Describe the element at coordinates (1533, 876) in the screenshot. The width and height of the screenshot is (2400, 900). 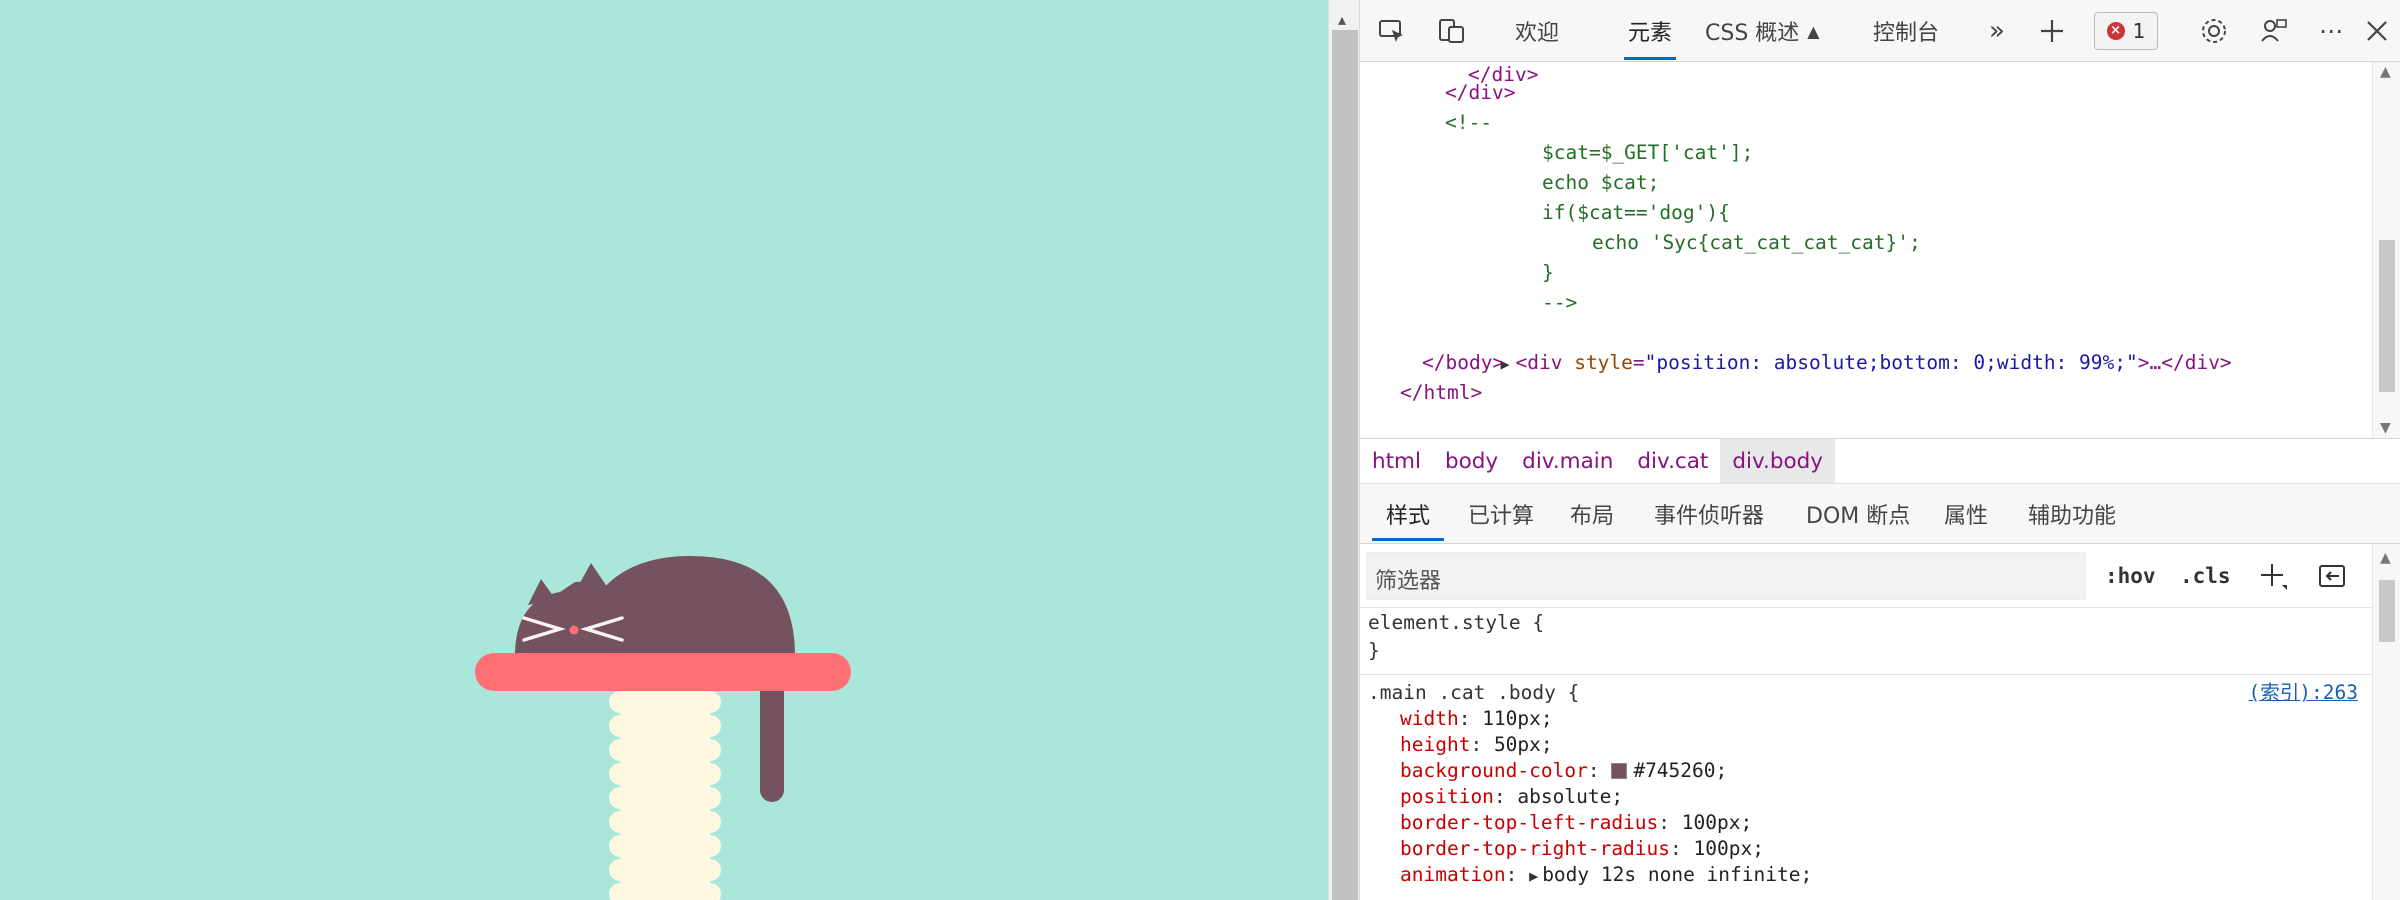
I see `animation-play-icon: ▶` at that location.